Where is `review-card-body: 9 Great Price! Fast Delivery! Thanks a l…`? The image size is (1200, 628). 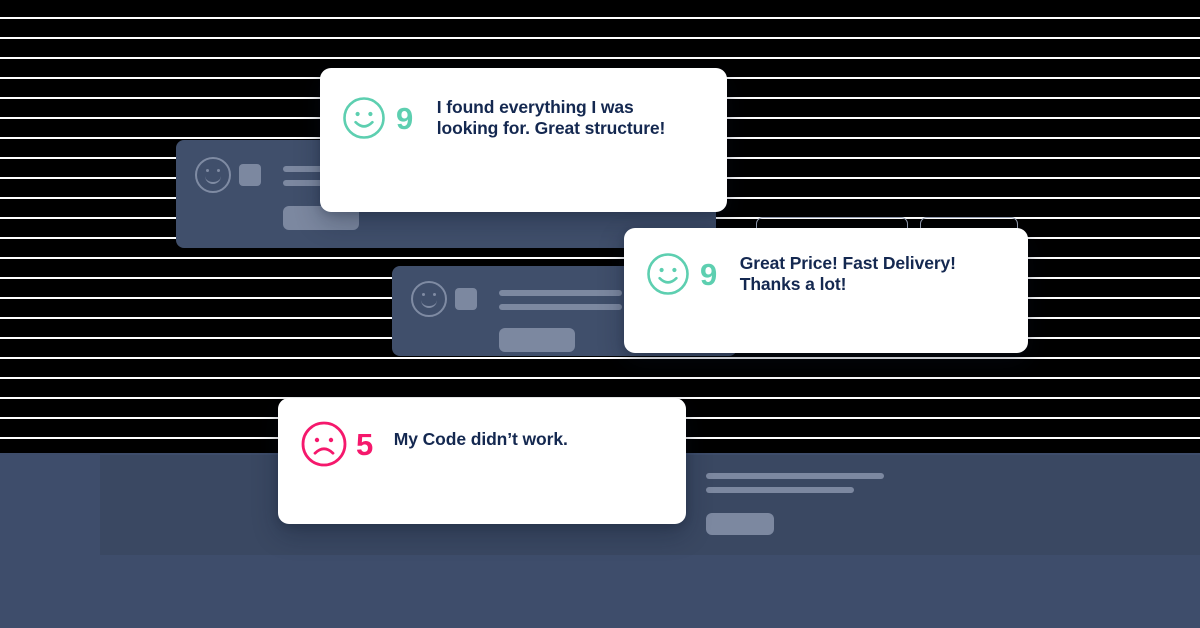 review-card-body: 9 Great Price! Fast Delivery! Thanks a l… is located at coordinates (826, 262).